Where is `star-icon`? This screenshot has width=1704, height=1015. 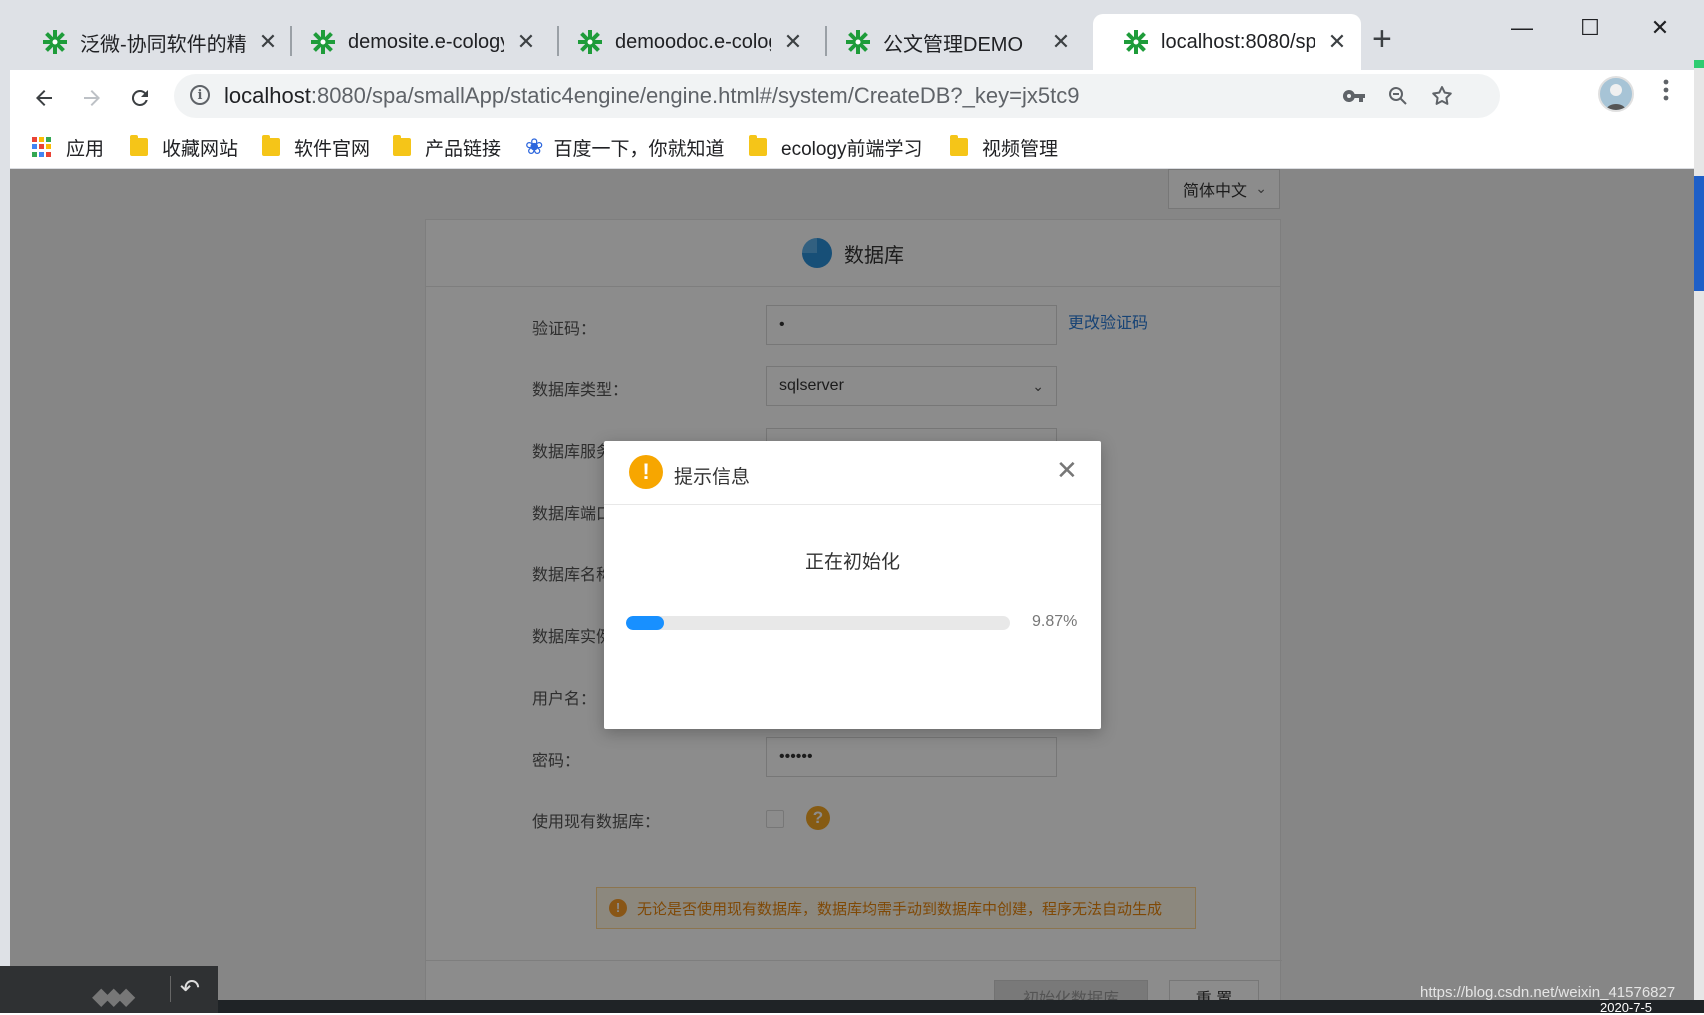
star-icon is located at coordinates (1442, 96).